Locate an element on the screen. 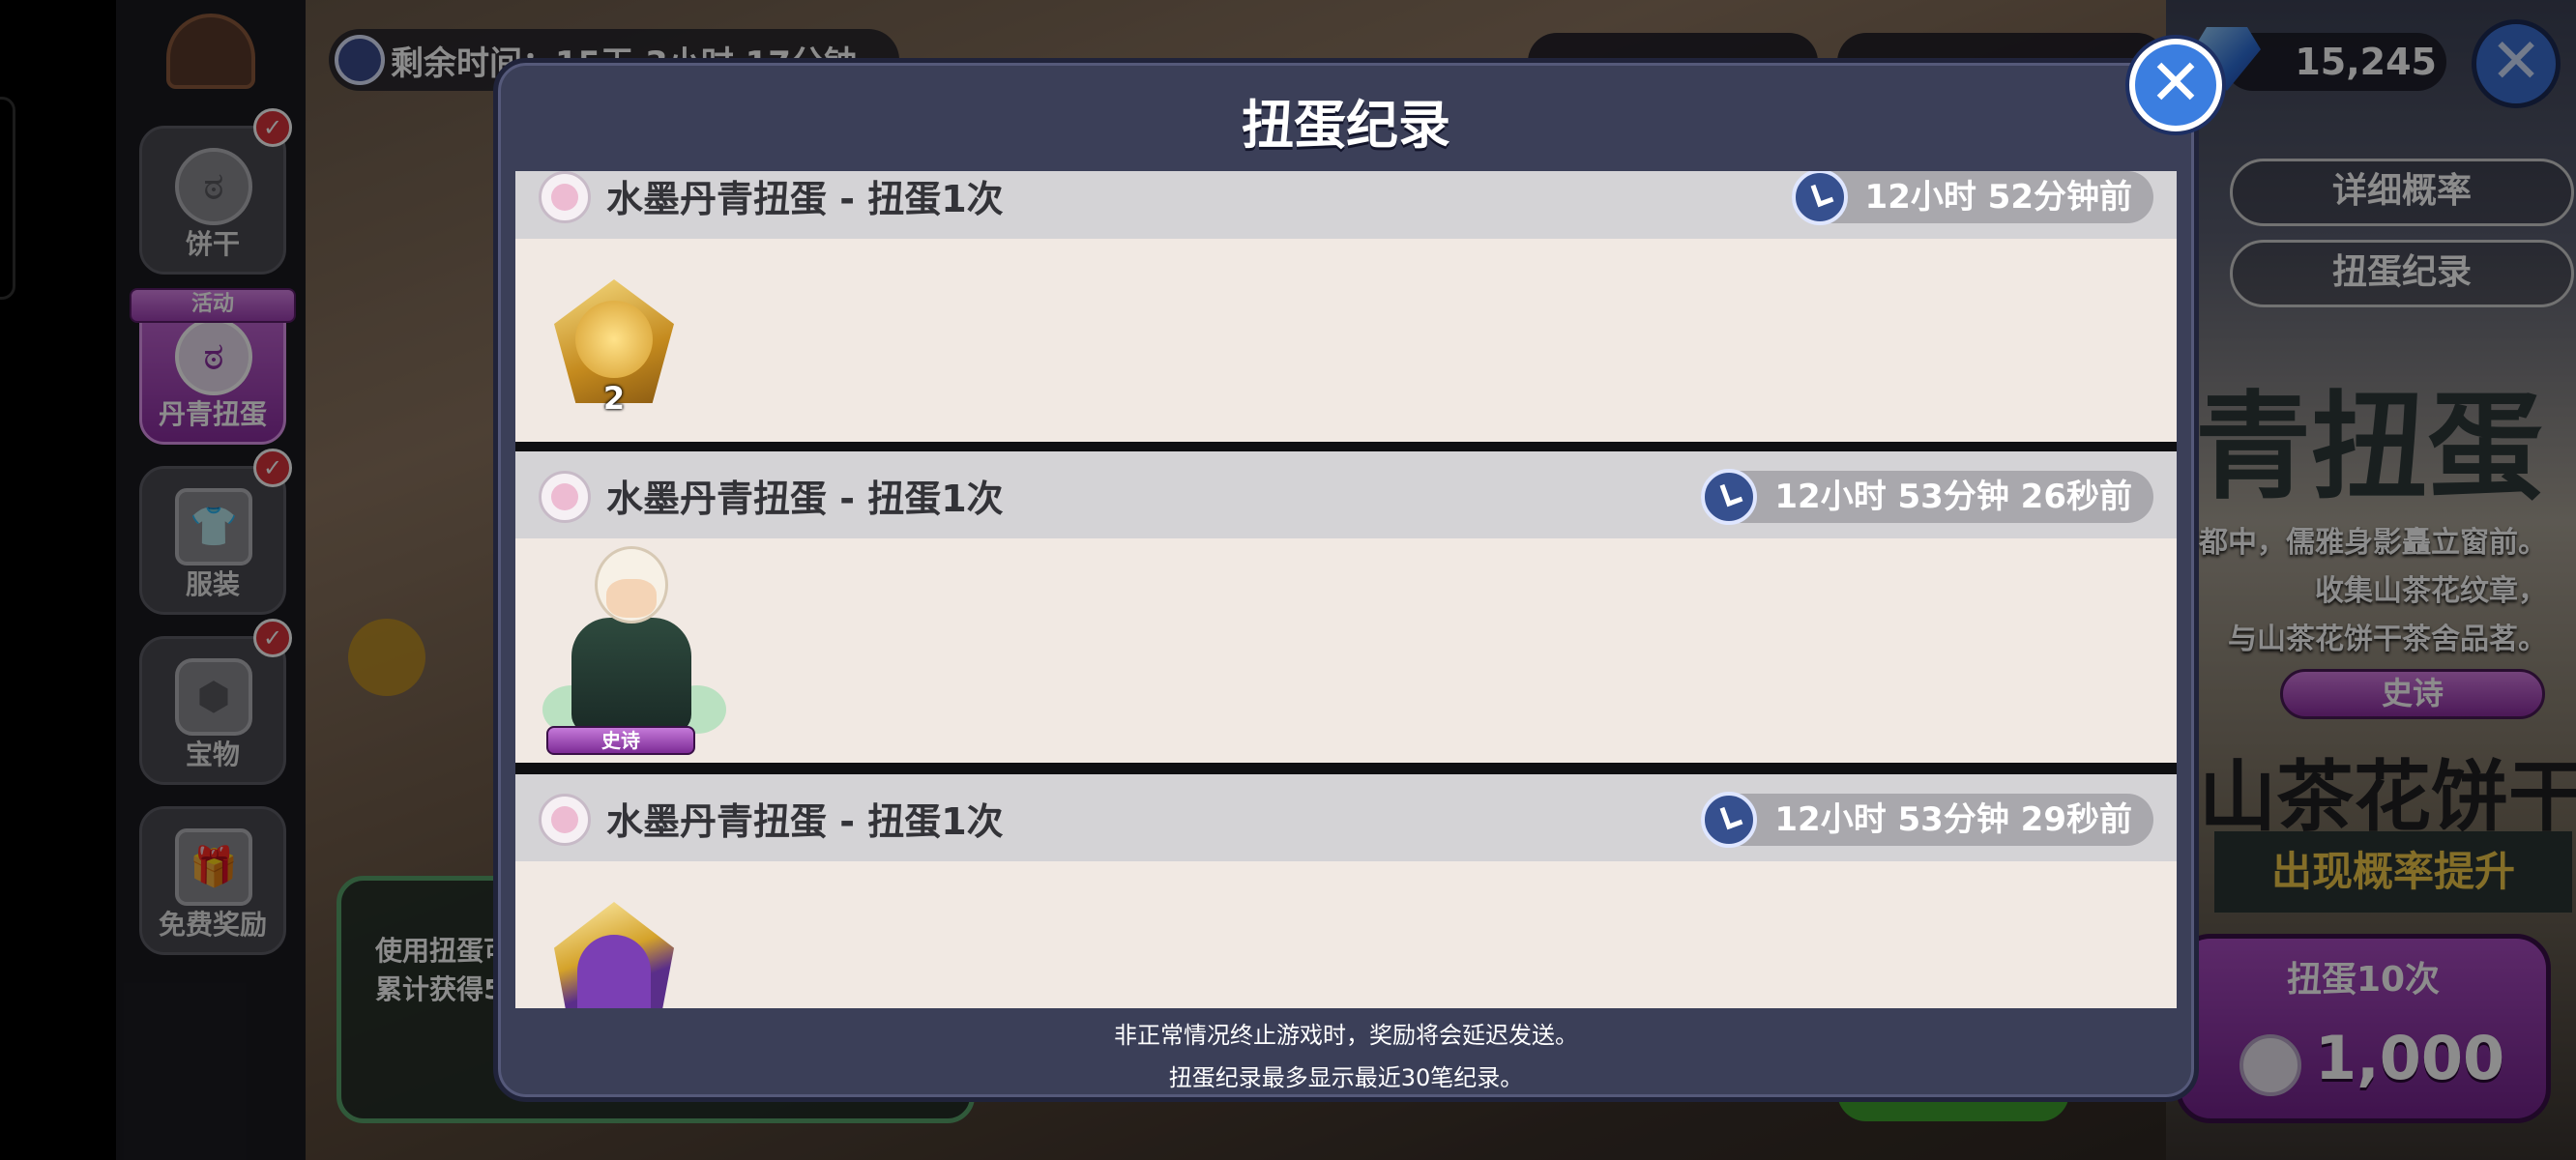 The image size is (2576, 1160). modal-footer: 非正常情况终止游戏时，奖励将会延迟发送。 扭蛋纪录最多显示最近30笔纪录。 is located at coordinates (1346, 1055).